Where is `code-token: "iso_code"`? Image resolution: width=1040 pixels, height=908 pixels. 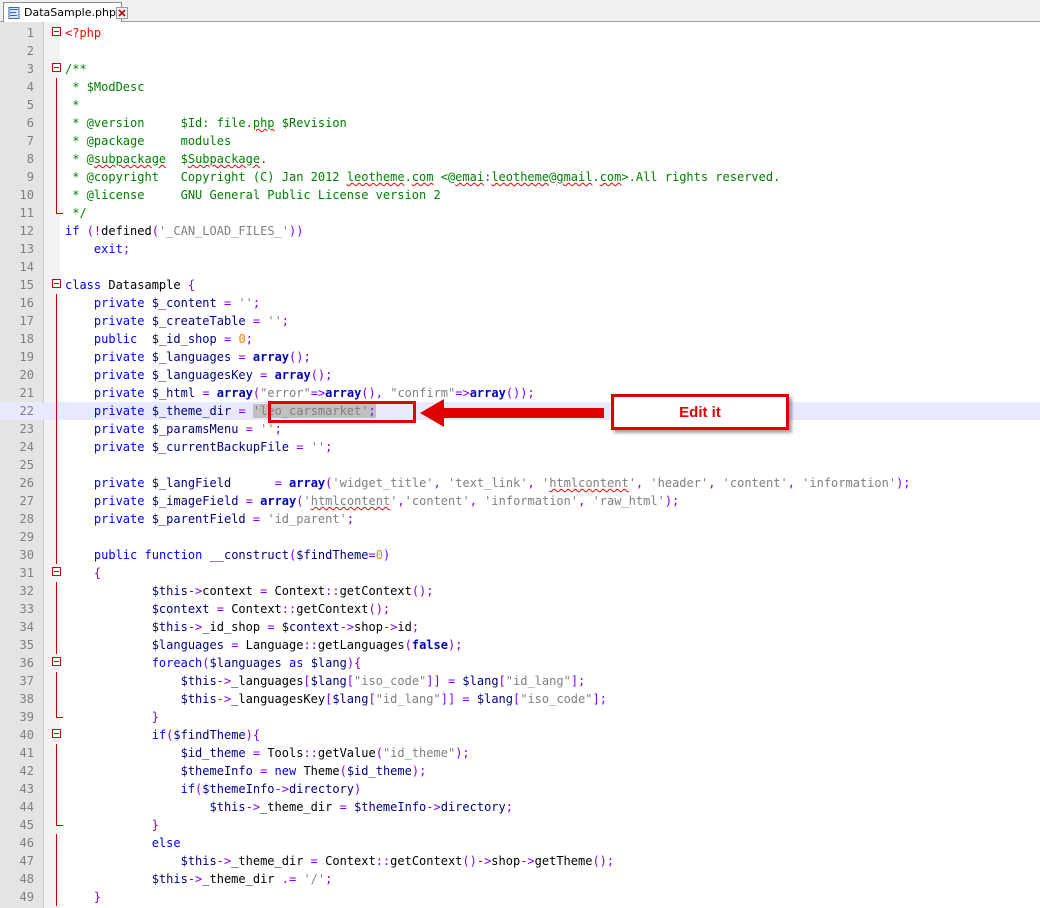
code-token: "iso_code" is located at coordinates (390, 681).